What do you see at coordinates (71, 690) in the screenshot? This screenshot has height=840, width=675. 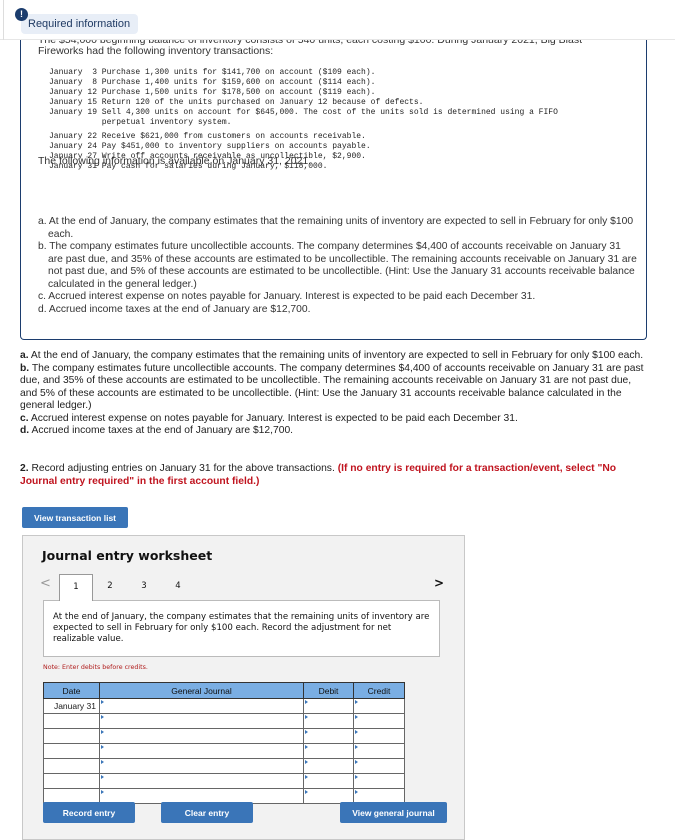 I see `column-date: Date` at bounding box center [71, 690].